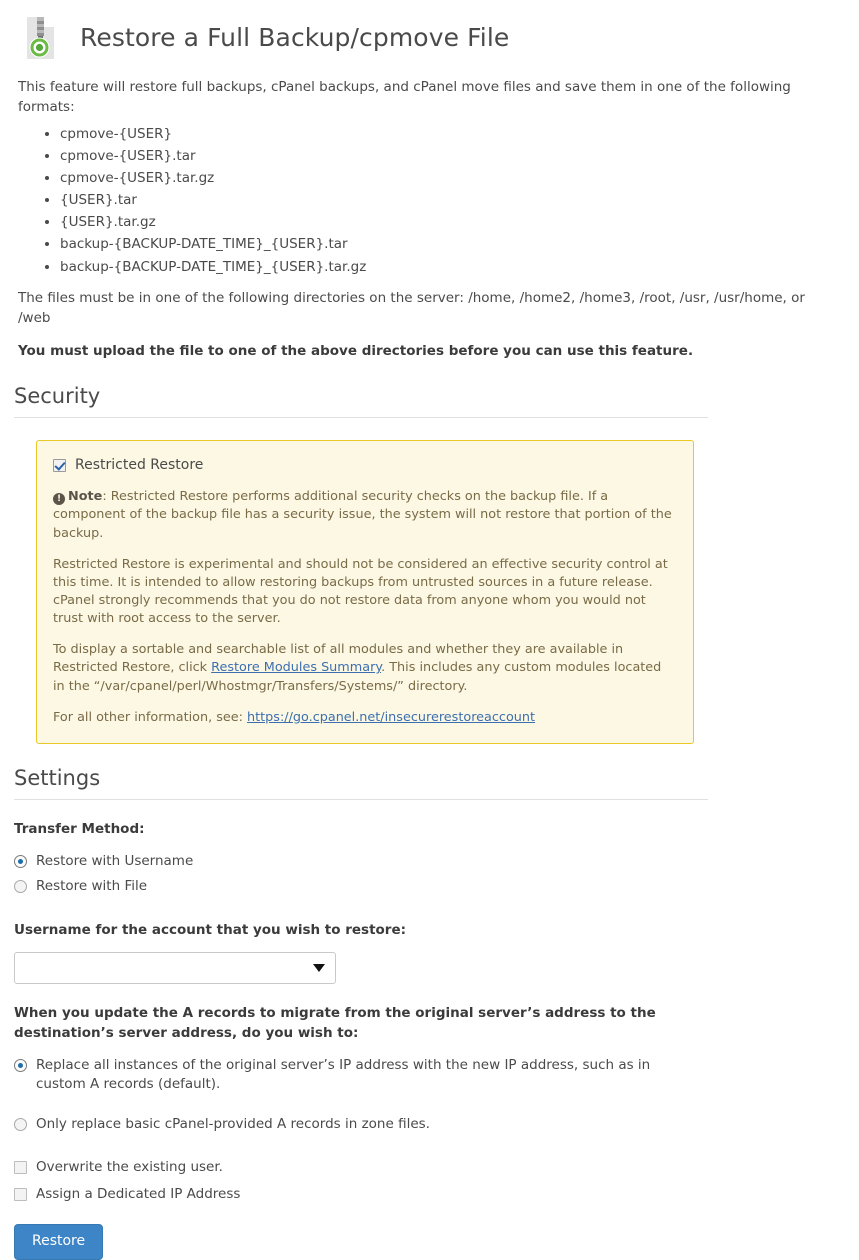 This screenshot has width=859, height=1260. What do you see at coordinates (296, 667) in the screenshot?
I see `restore-modules-summary-link: Restore Modules Summary` at bounding box center [296, 667].